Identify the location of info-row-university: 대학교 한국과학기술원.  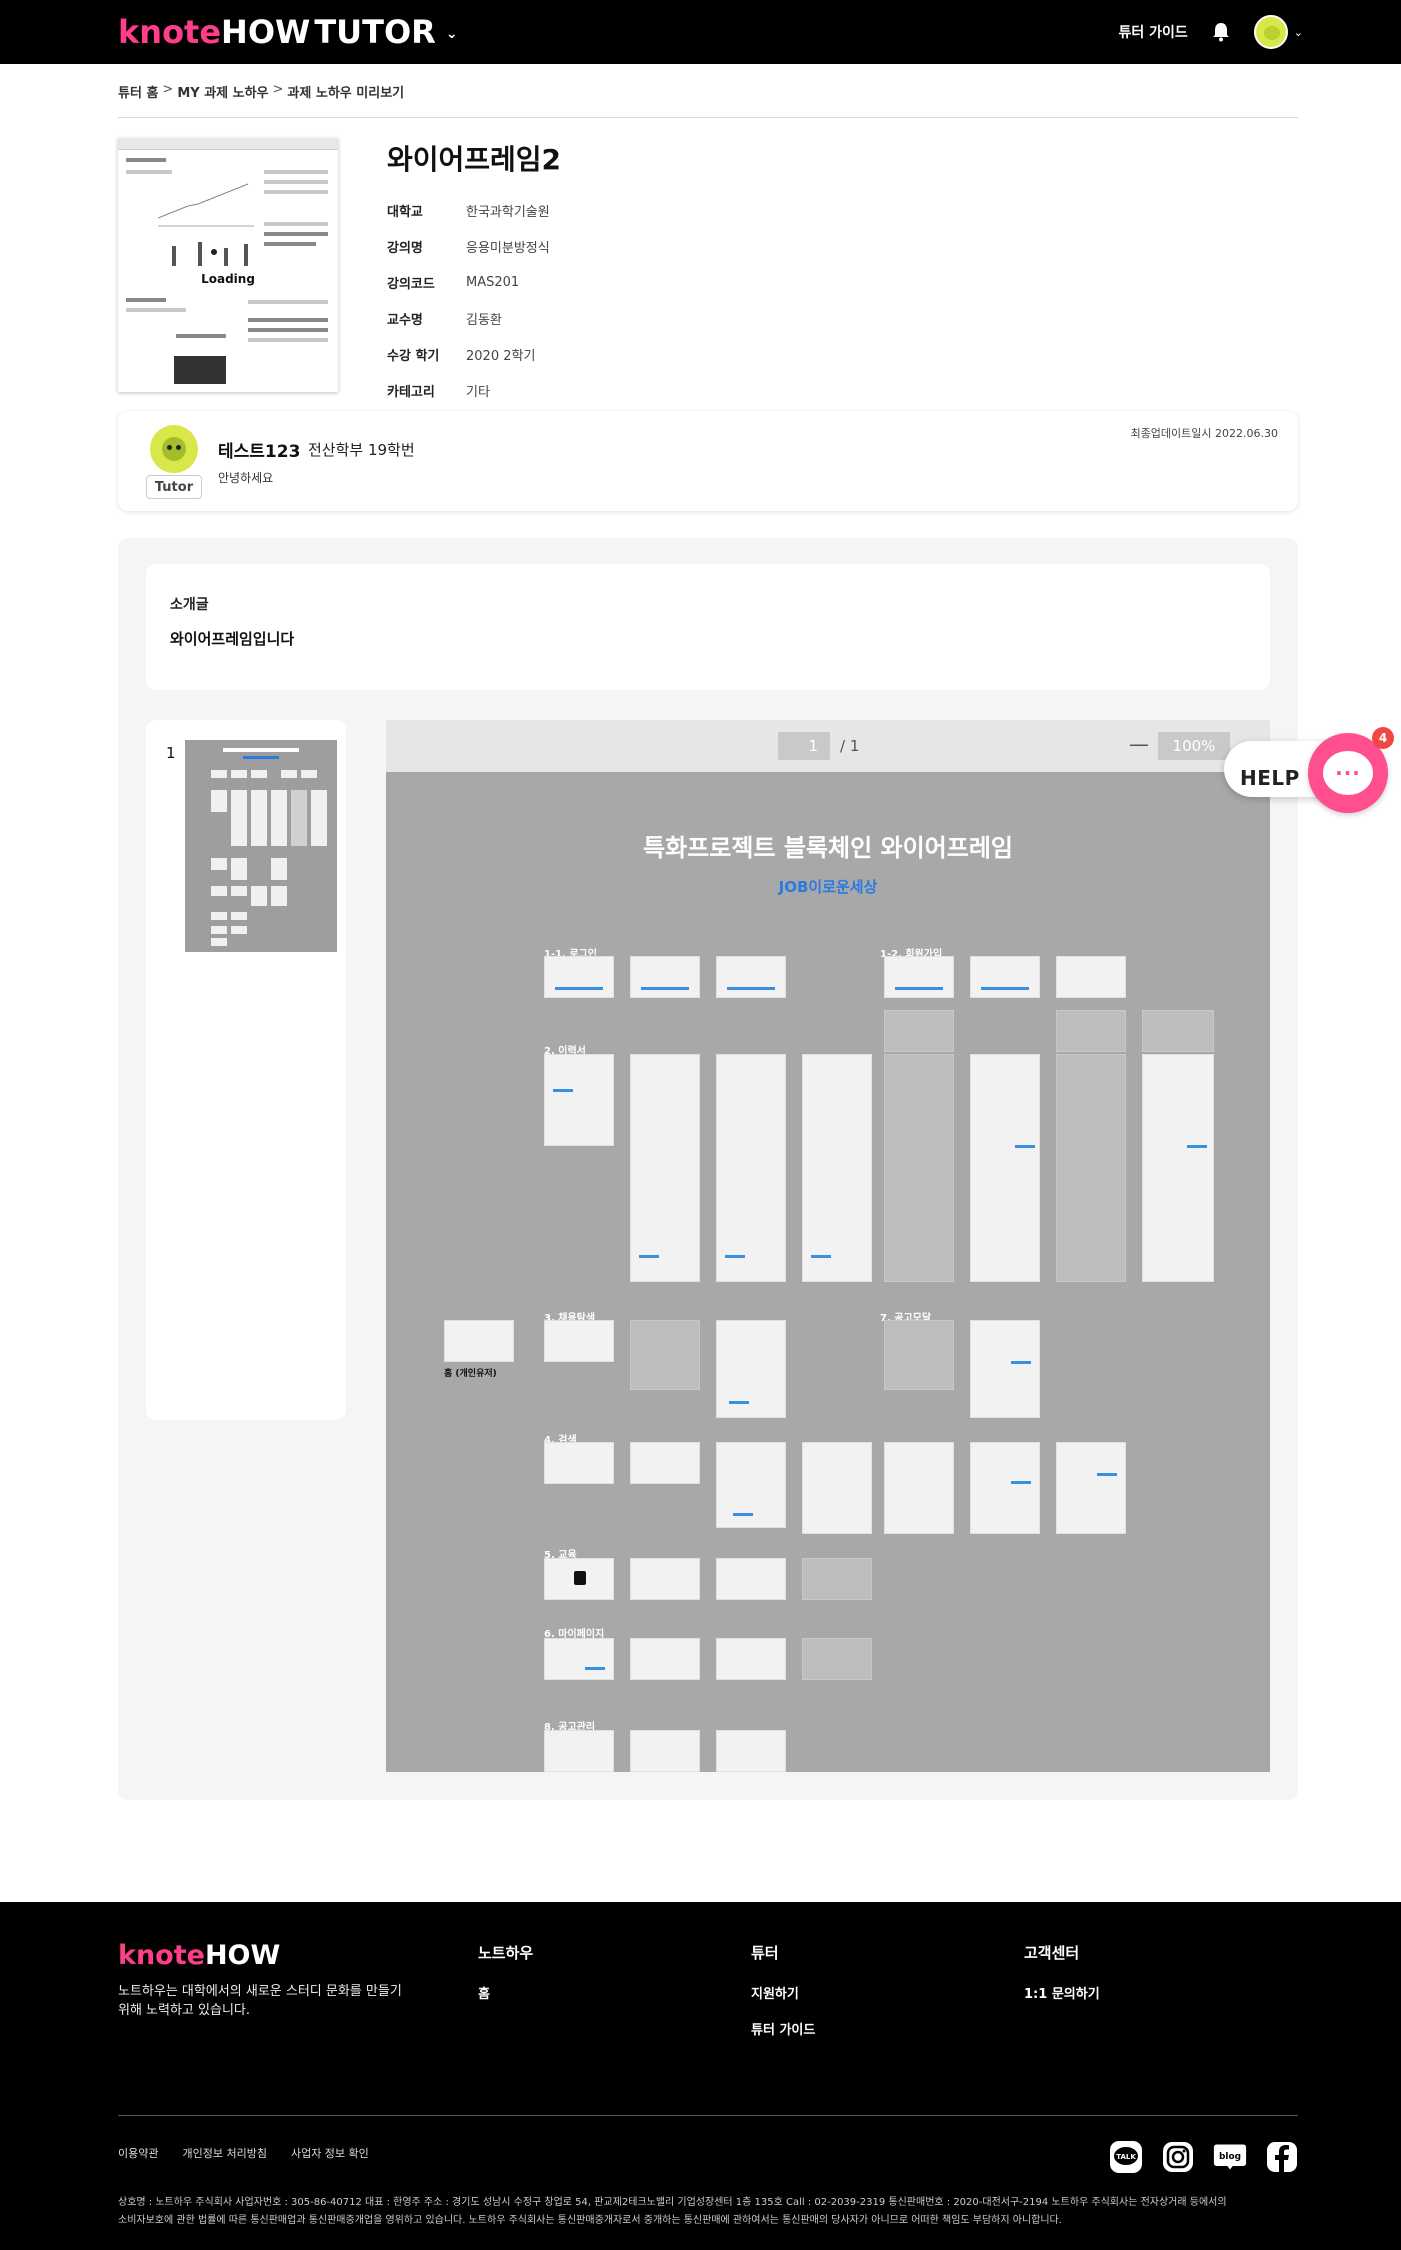
(468, 210).